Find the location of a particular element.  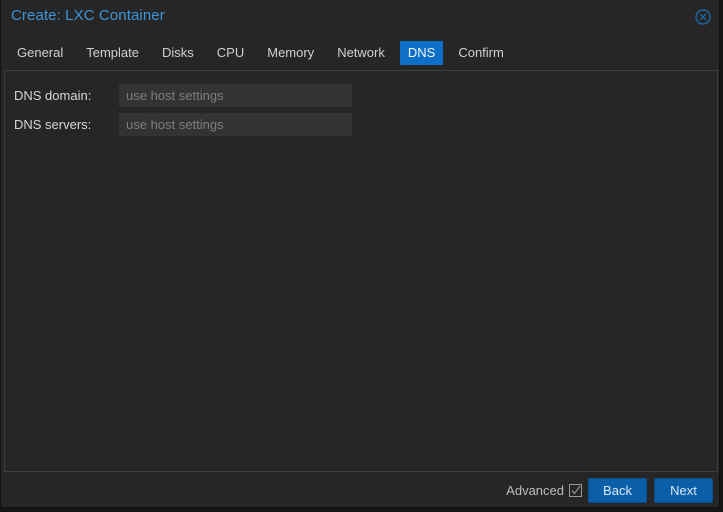

advanced-label: Advanced is located at coordinates (535, 490).